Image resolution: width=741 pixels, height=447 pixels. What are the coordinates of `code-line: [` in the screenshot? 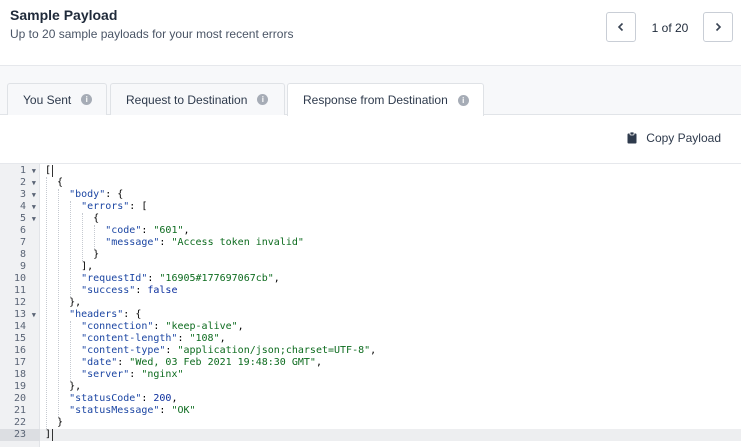 It's located at (48, 170).